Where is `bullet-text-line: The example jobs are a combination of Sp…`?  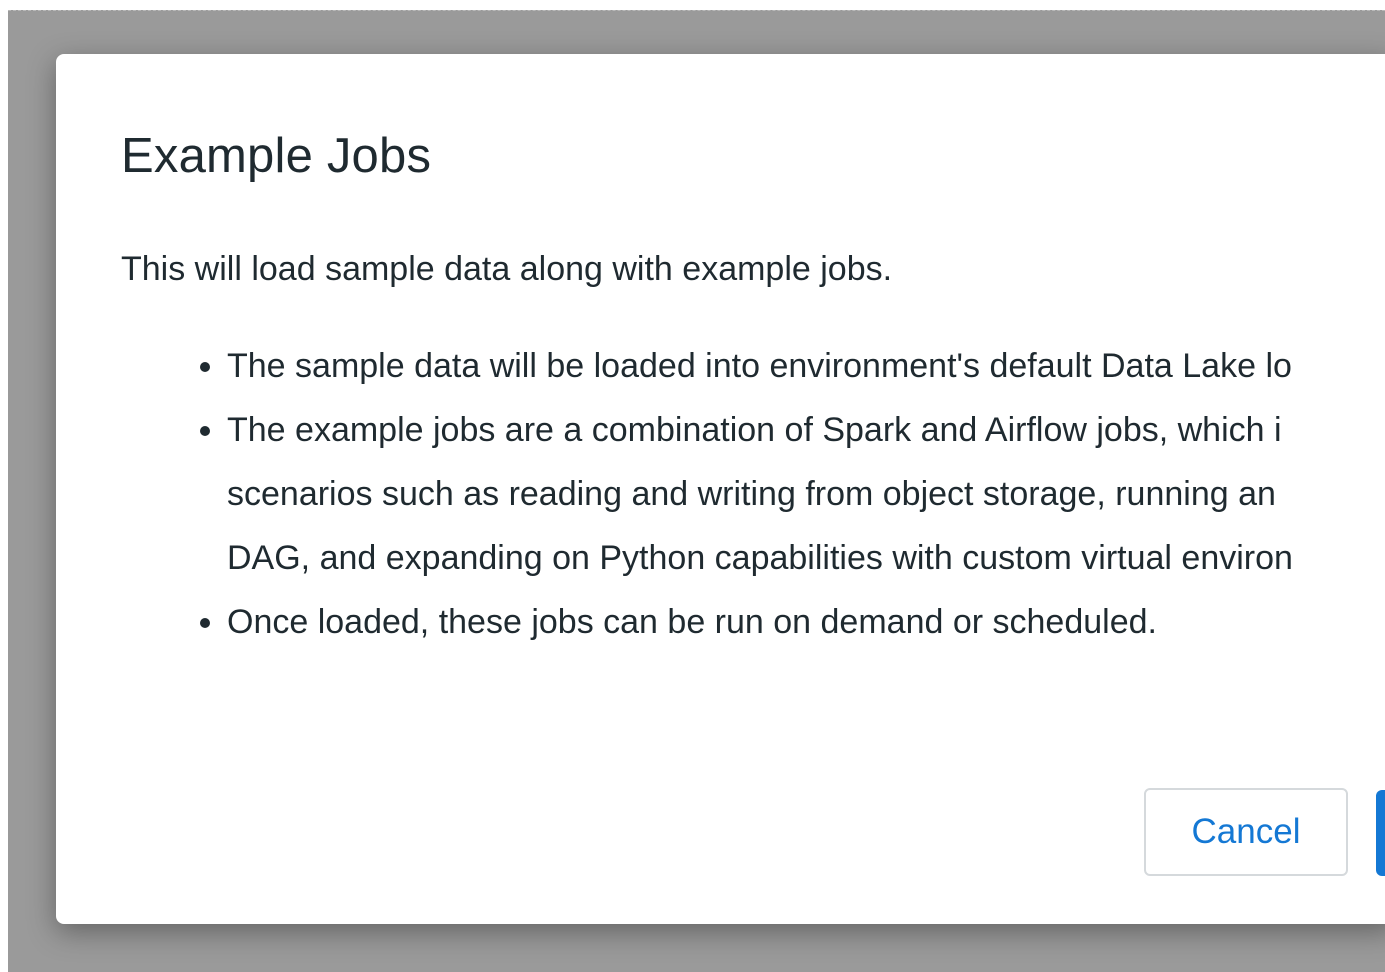
bullet-text-line: The example jobs are a combination of Sp… is located at coordinates (754, 430).